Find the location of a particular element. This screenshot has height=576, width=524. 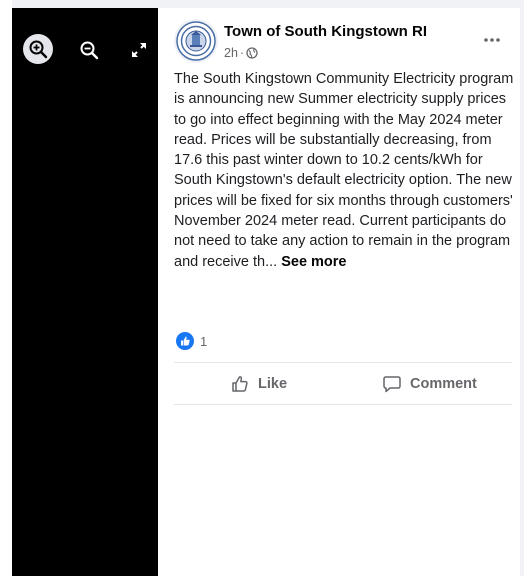

post-options-button is located at coordinates (492, 40).